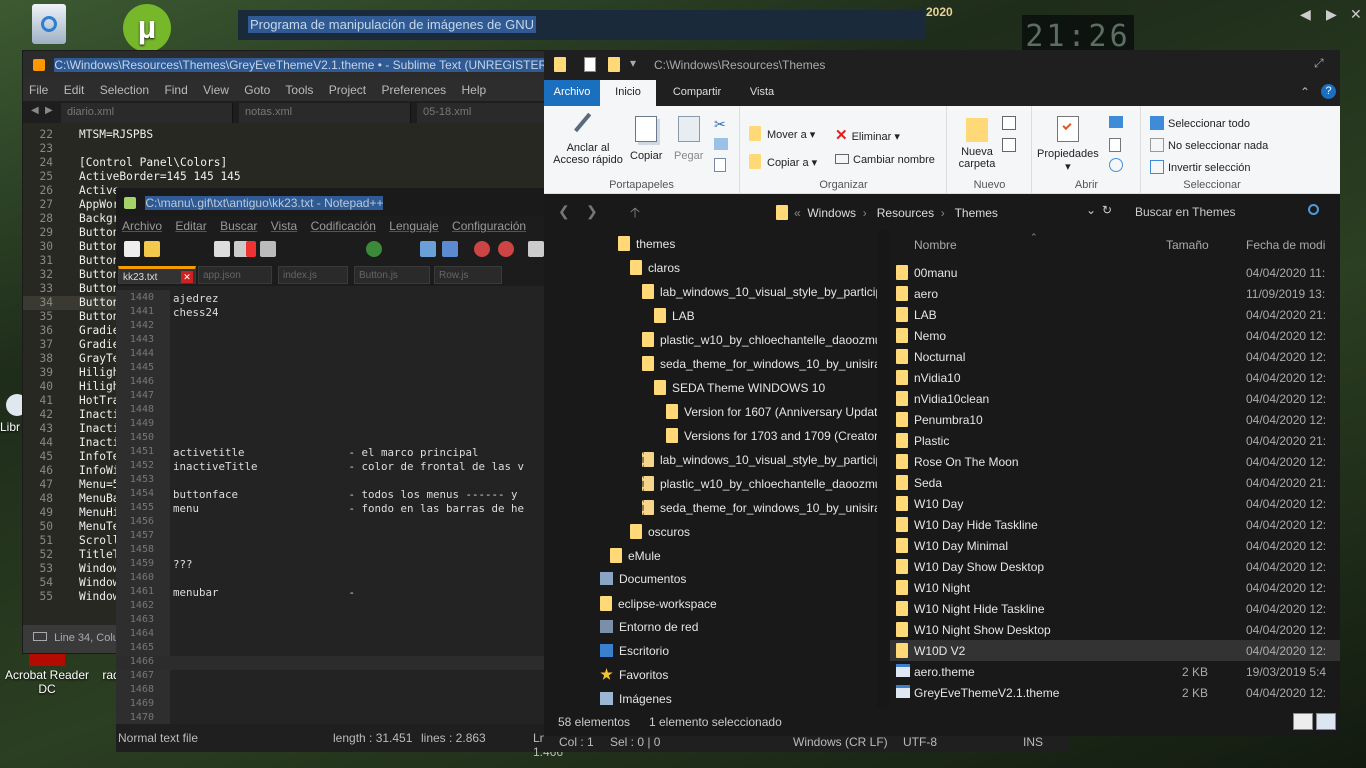  I want to click on delete-button: ✕ Eliminar ▾, so click(867, 135).